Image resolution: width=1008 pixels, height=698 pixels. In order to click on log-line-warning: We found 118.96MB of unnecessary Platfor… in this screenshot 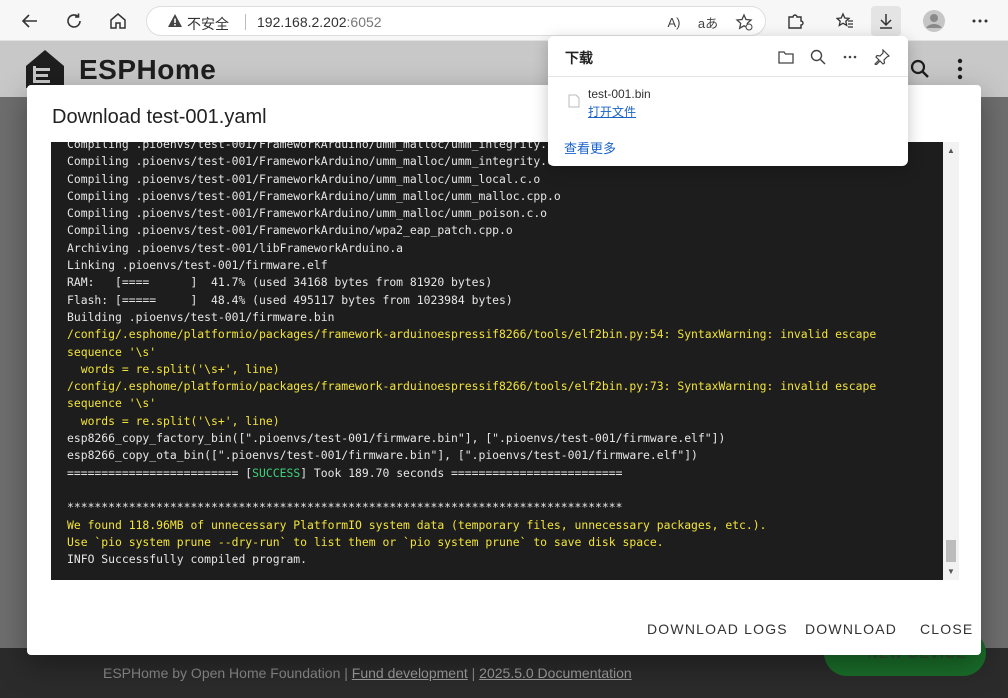, I will do `click(417, 524)`.